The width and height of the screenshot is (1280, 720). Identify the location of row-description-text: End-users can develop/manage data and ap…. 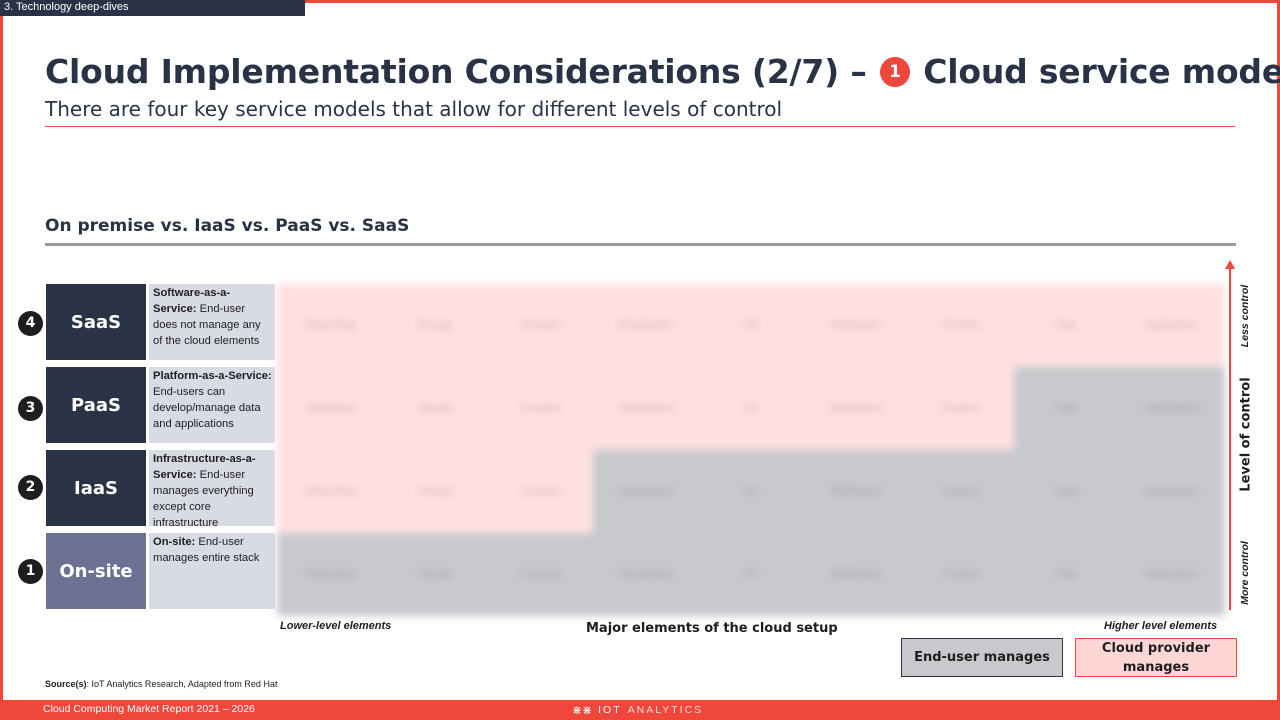
(207, 408).